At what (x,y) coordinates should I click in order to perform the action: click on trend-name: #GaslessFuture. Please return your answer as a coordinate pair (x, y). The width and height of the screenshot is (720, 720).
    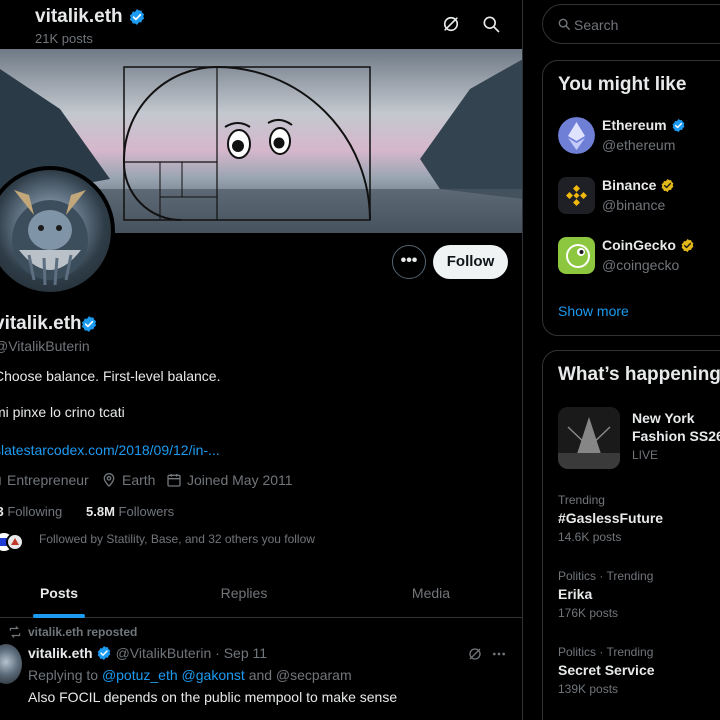
    Looking at the image, I should click on (611, 518).